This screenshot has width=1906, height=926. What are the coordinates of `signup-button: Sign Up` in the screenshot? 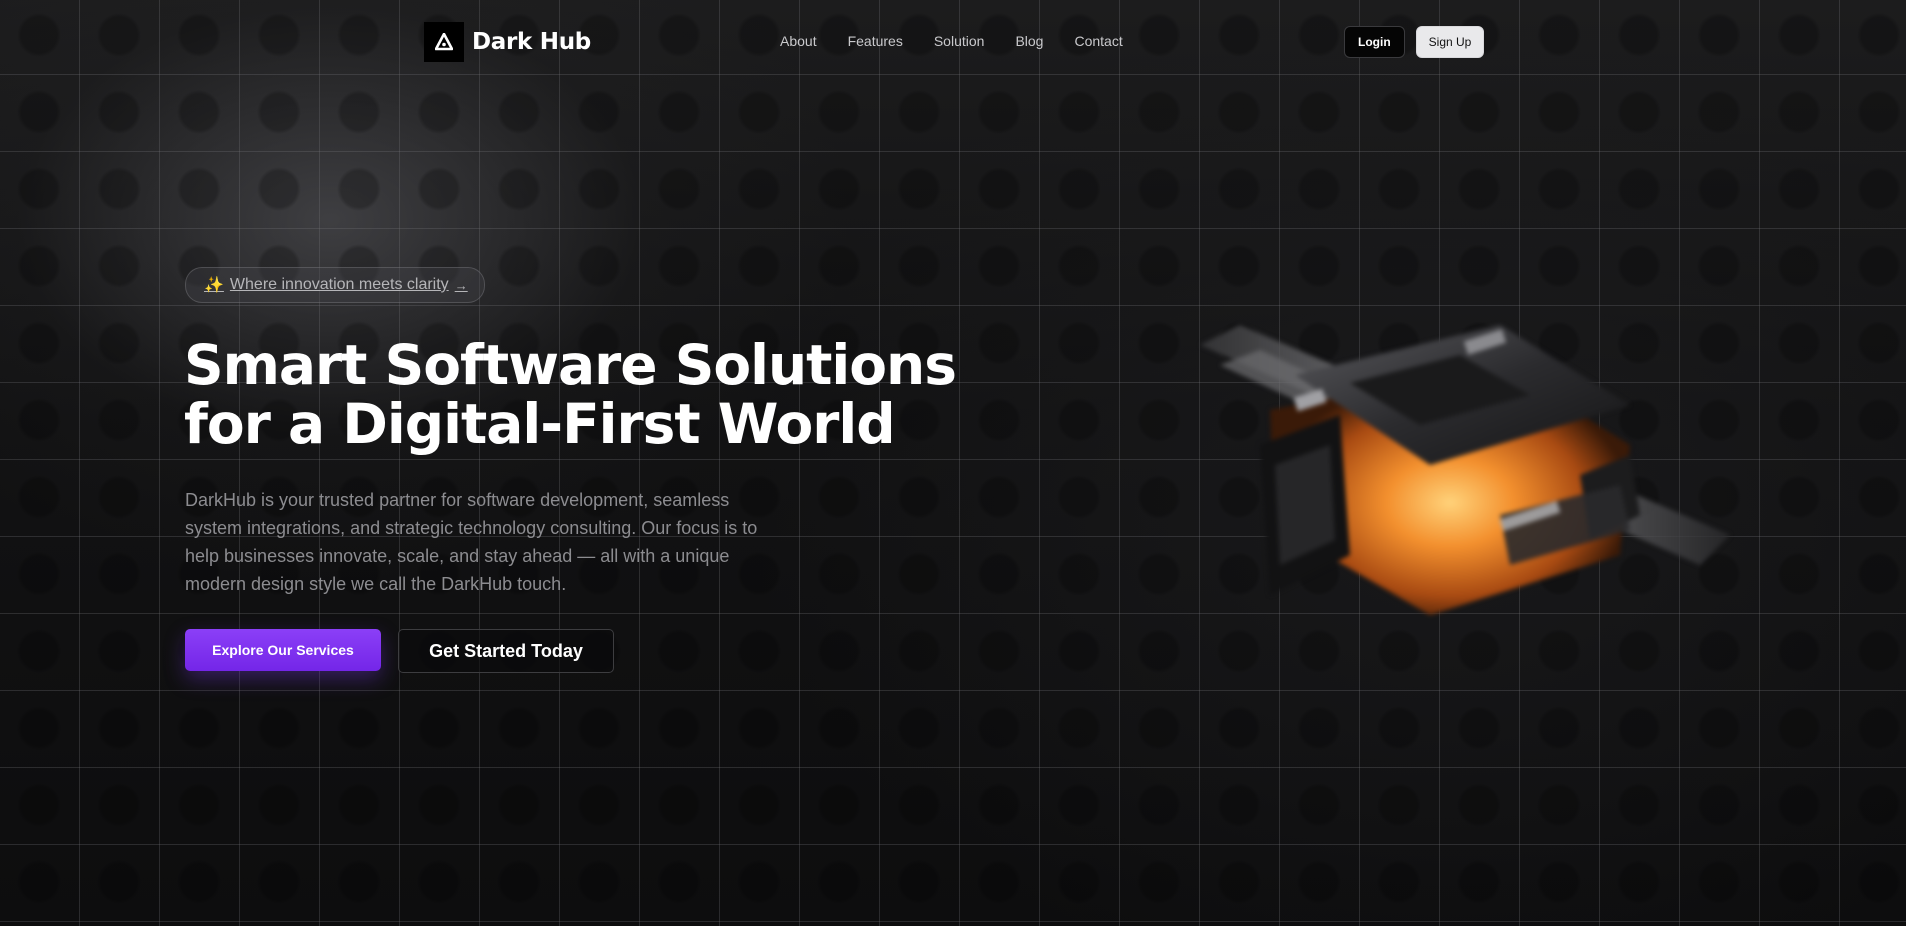 It's located at (1450, 42).